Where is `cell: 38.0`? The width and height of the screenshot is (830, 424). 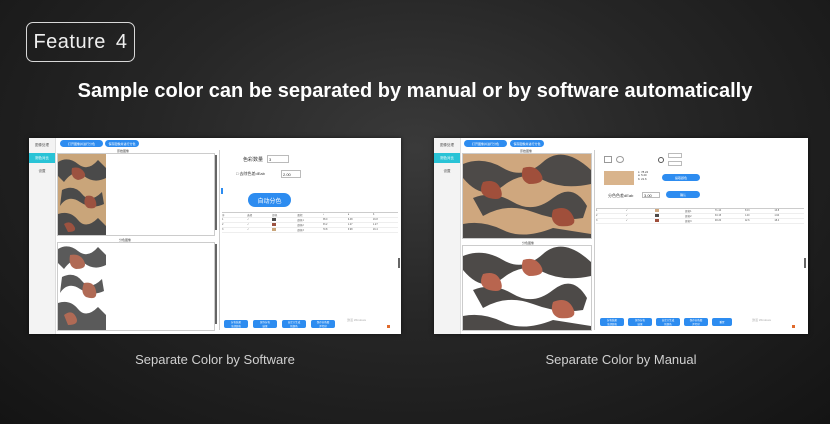 cell: 38.0 is located at coordinates (325, 219).